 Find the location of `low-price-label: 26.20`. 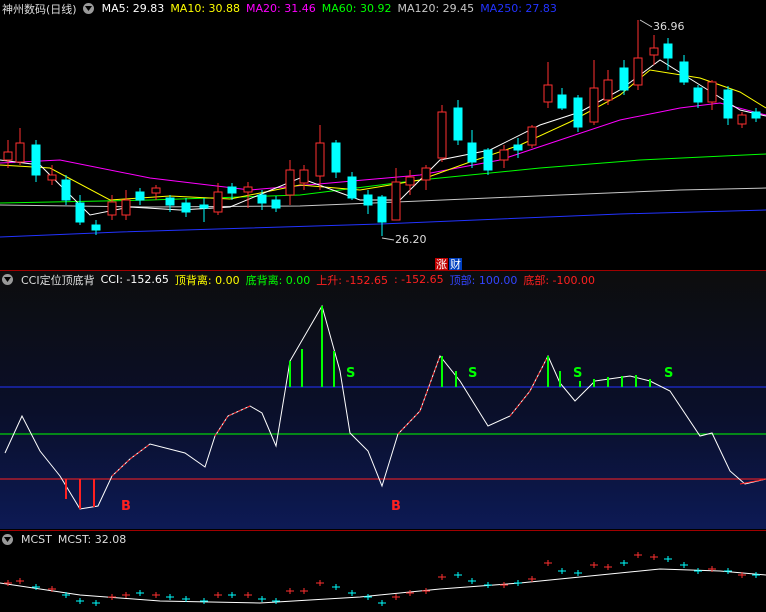

low-price-label: 26.20 is located at coordinates (411, 239).